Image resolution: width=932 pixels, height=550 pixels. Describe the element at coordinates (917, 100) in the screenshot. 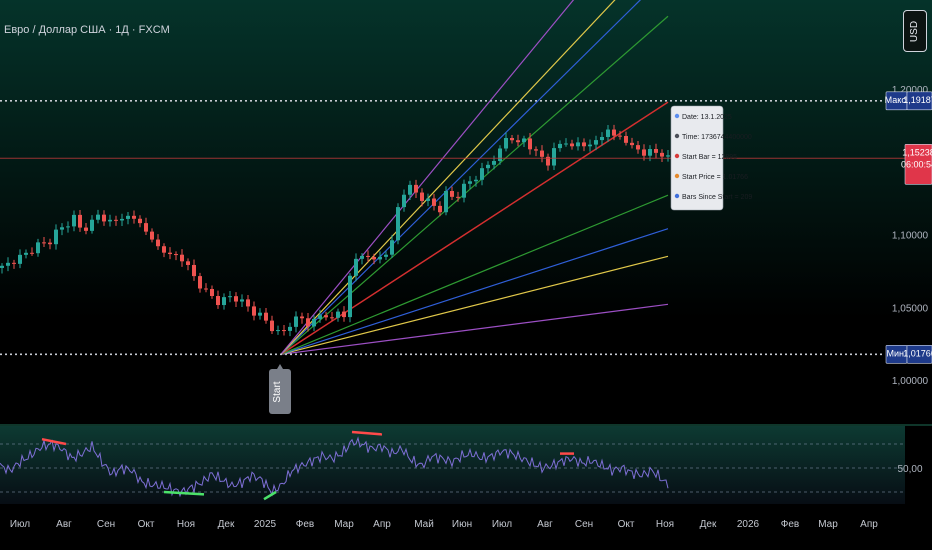

I see `max-value-text: 1,19187` at that location.